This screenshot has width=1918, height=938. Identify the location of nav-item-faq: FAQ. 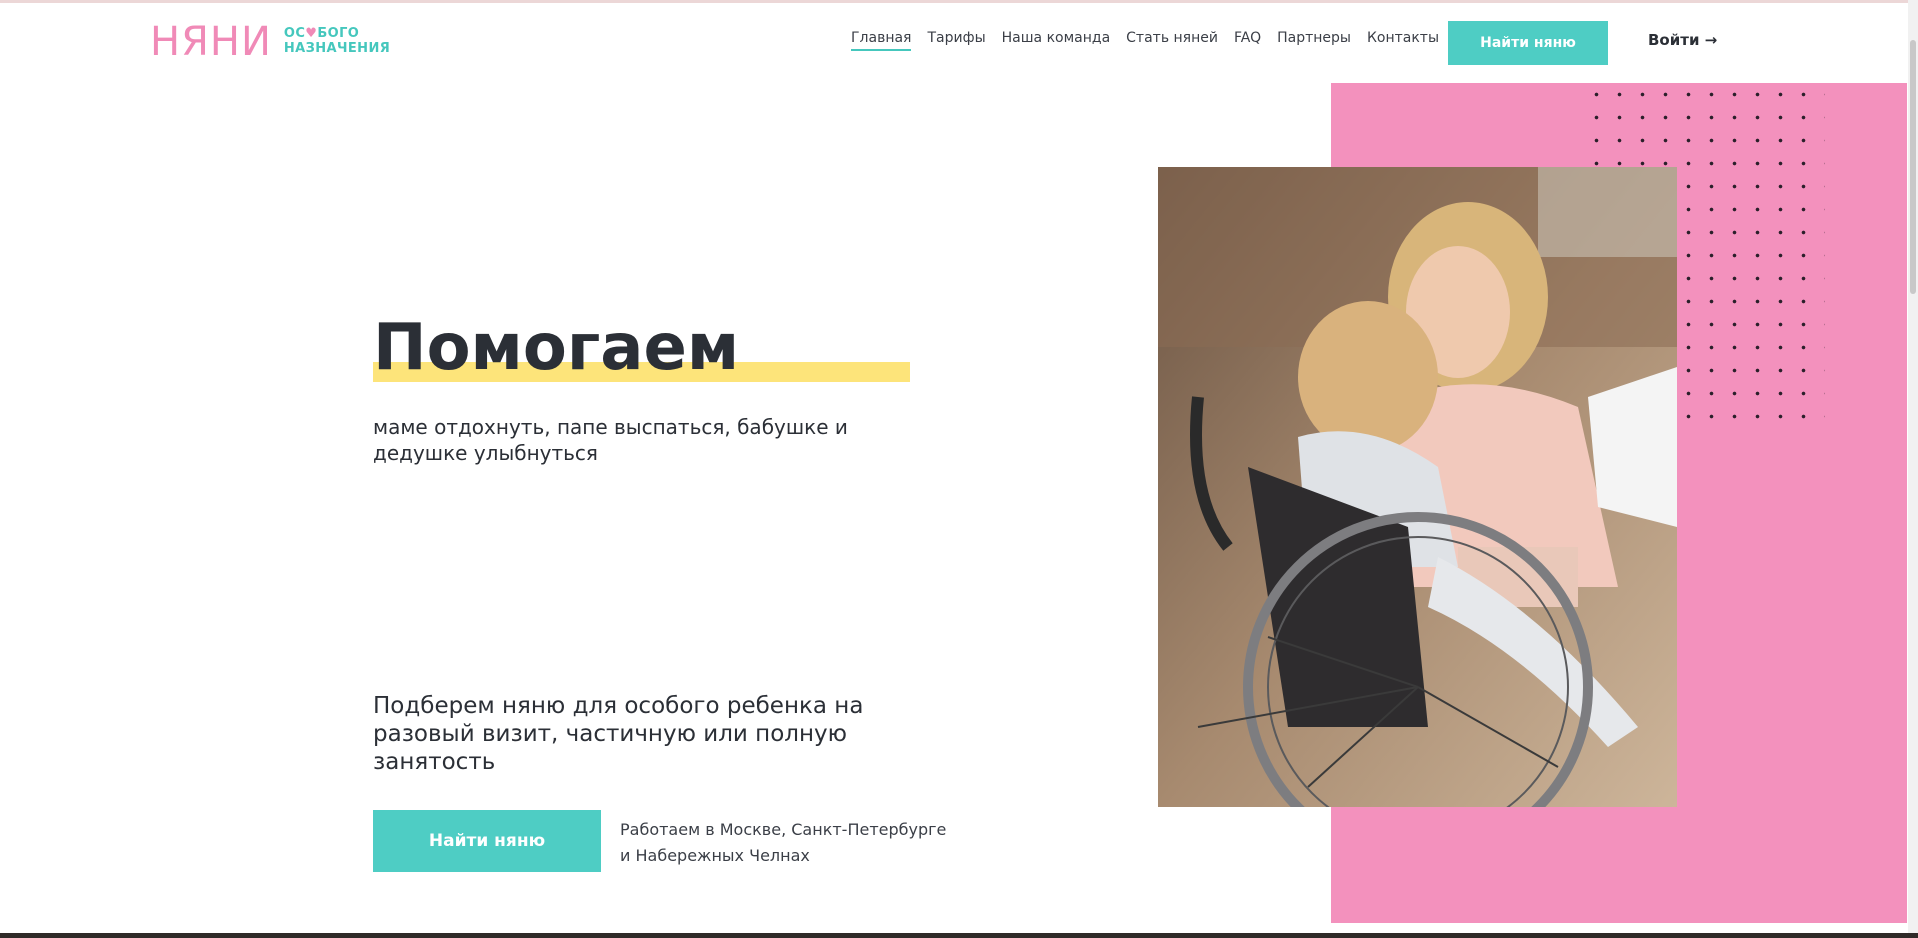
(1247, 40).